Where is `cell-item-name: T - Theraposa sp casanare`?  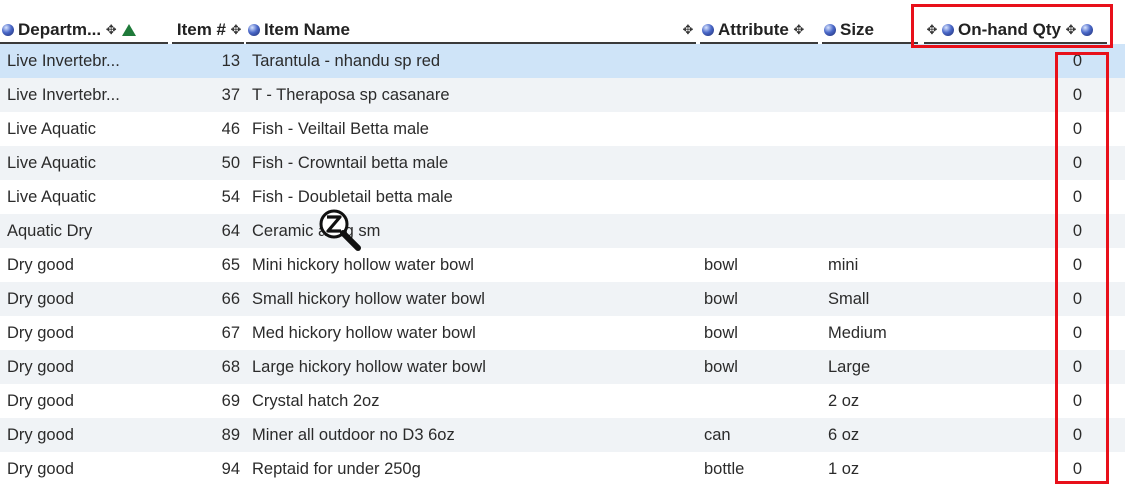 cell-item-name: T - Theraposa sp casanare is located at coordinates (467, 95).